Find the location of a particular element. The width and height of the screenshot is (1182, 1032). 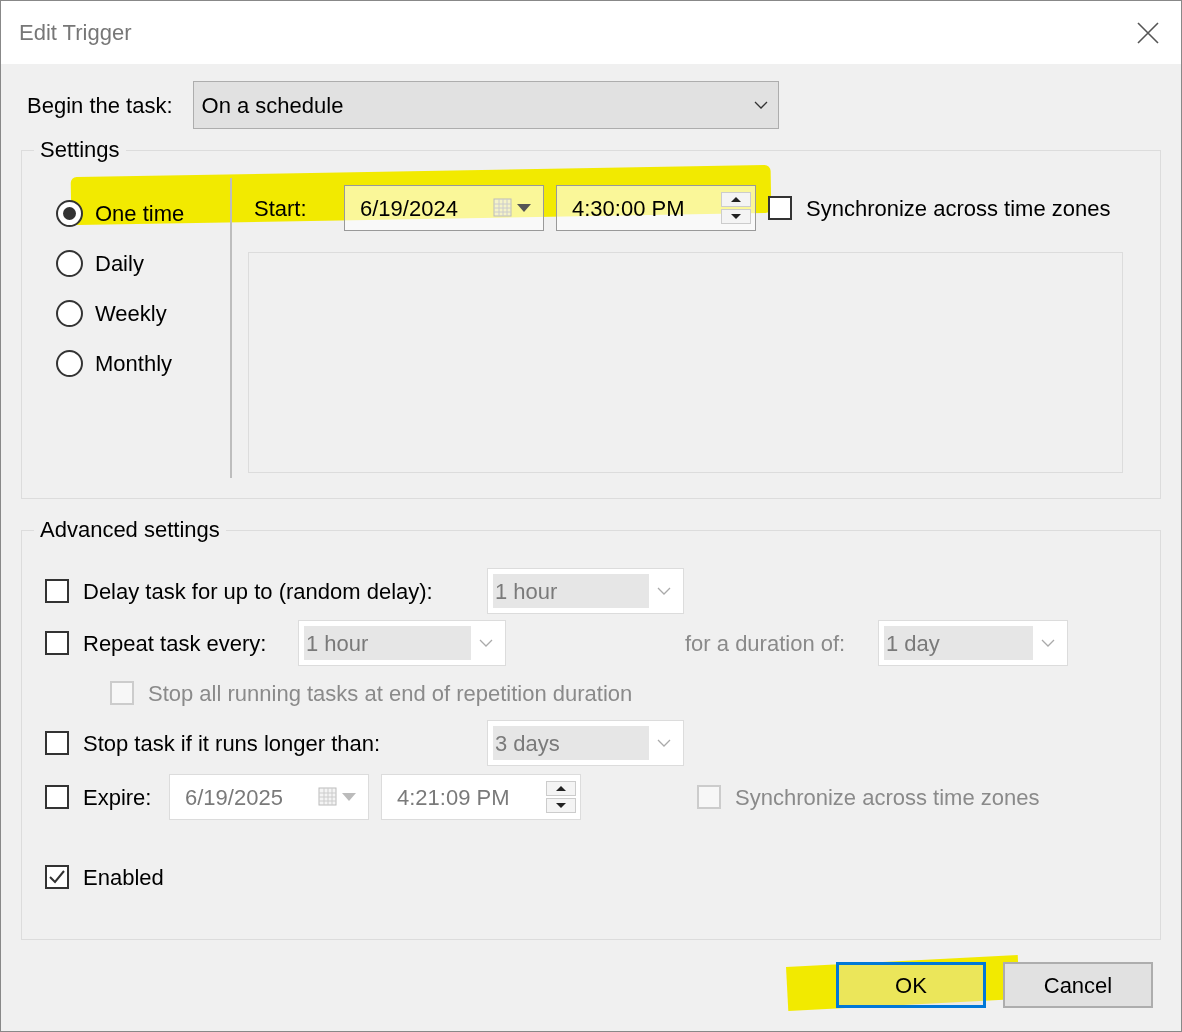

option-label: One time is located at coordinates (140, 213).